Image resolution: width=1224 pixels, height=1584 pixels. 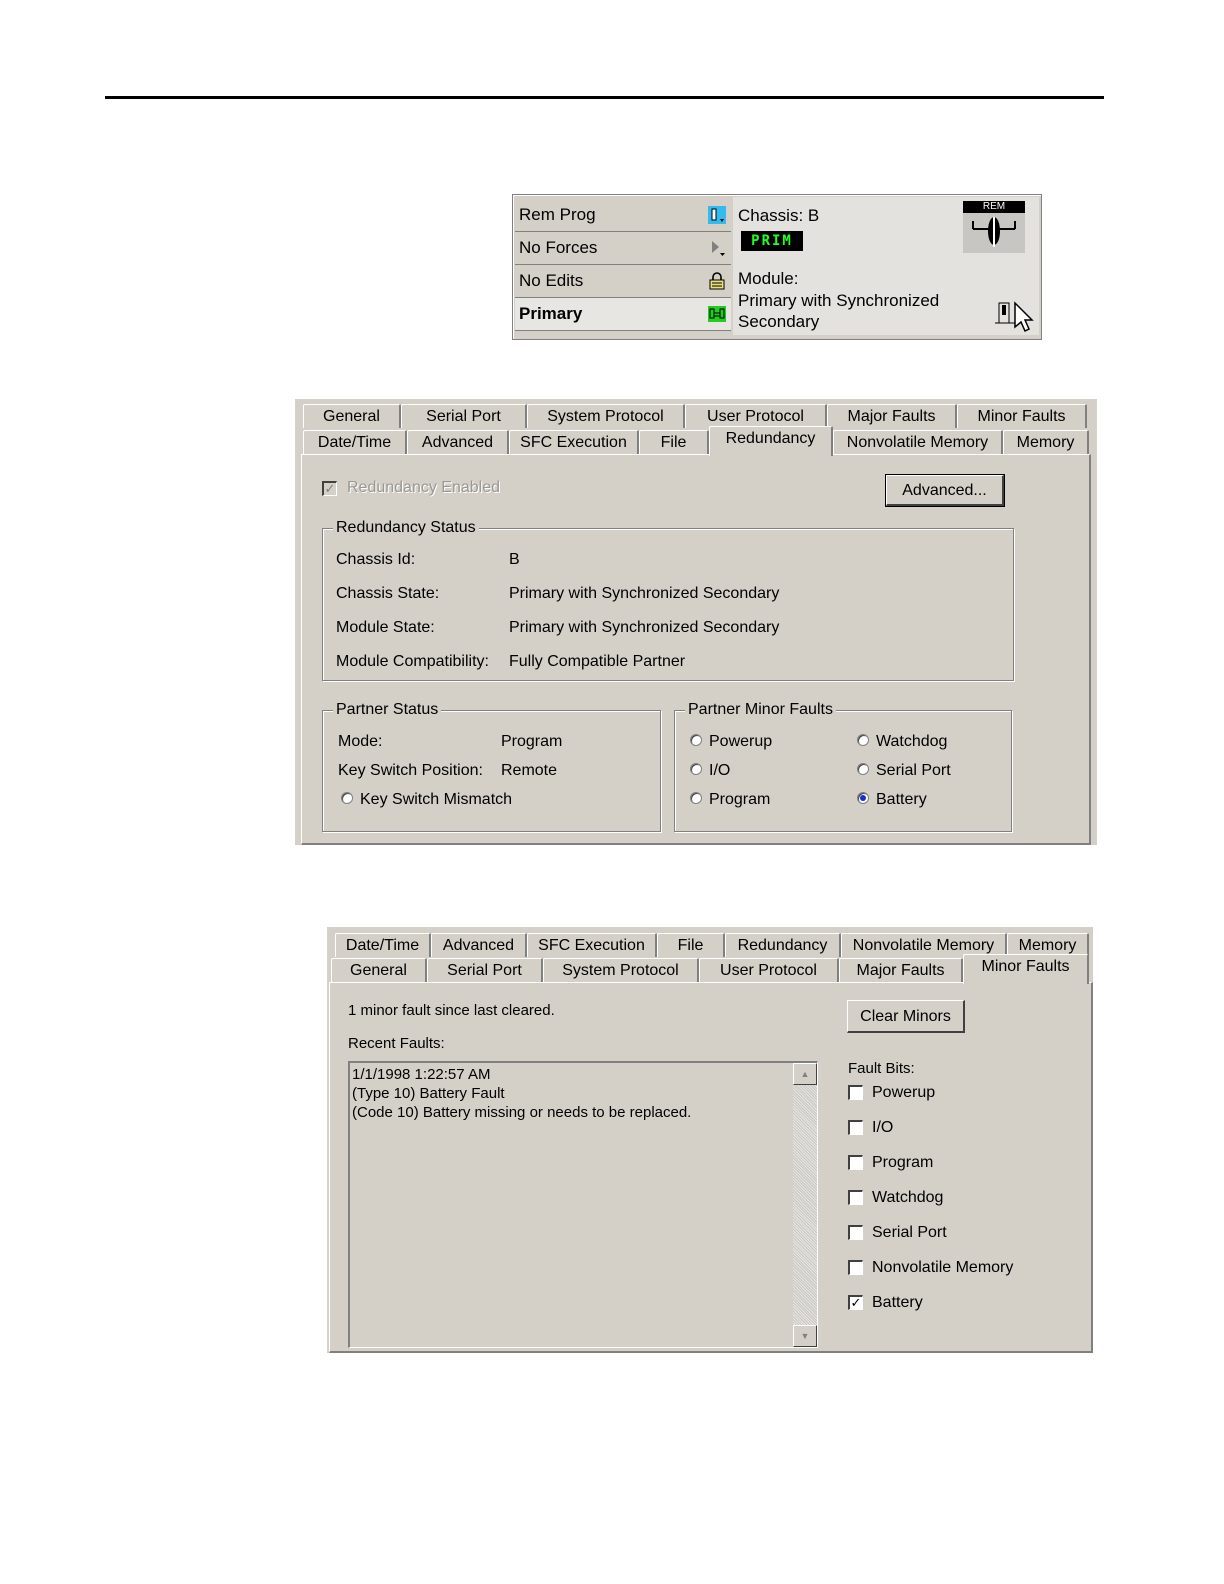 What do you see at coordinates (855, 1127) in the screenshot?
I see `fault-bit-io-checkbox` at bounding box center [855, 1127].